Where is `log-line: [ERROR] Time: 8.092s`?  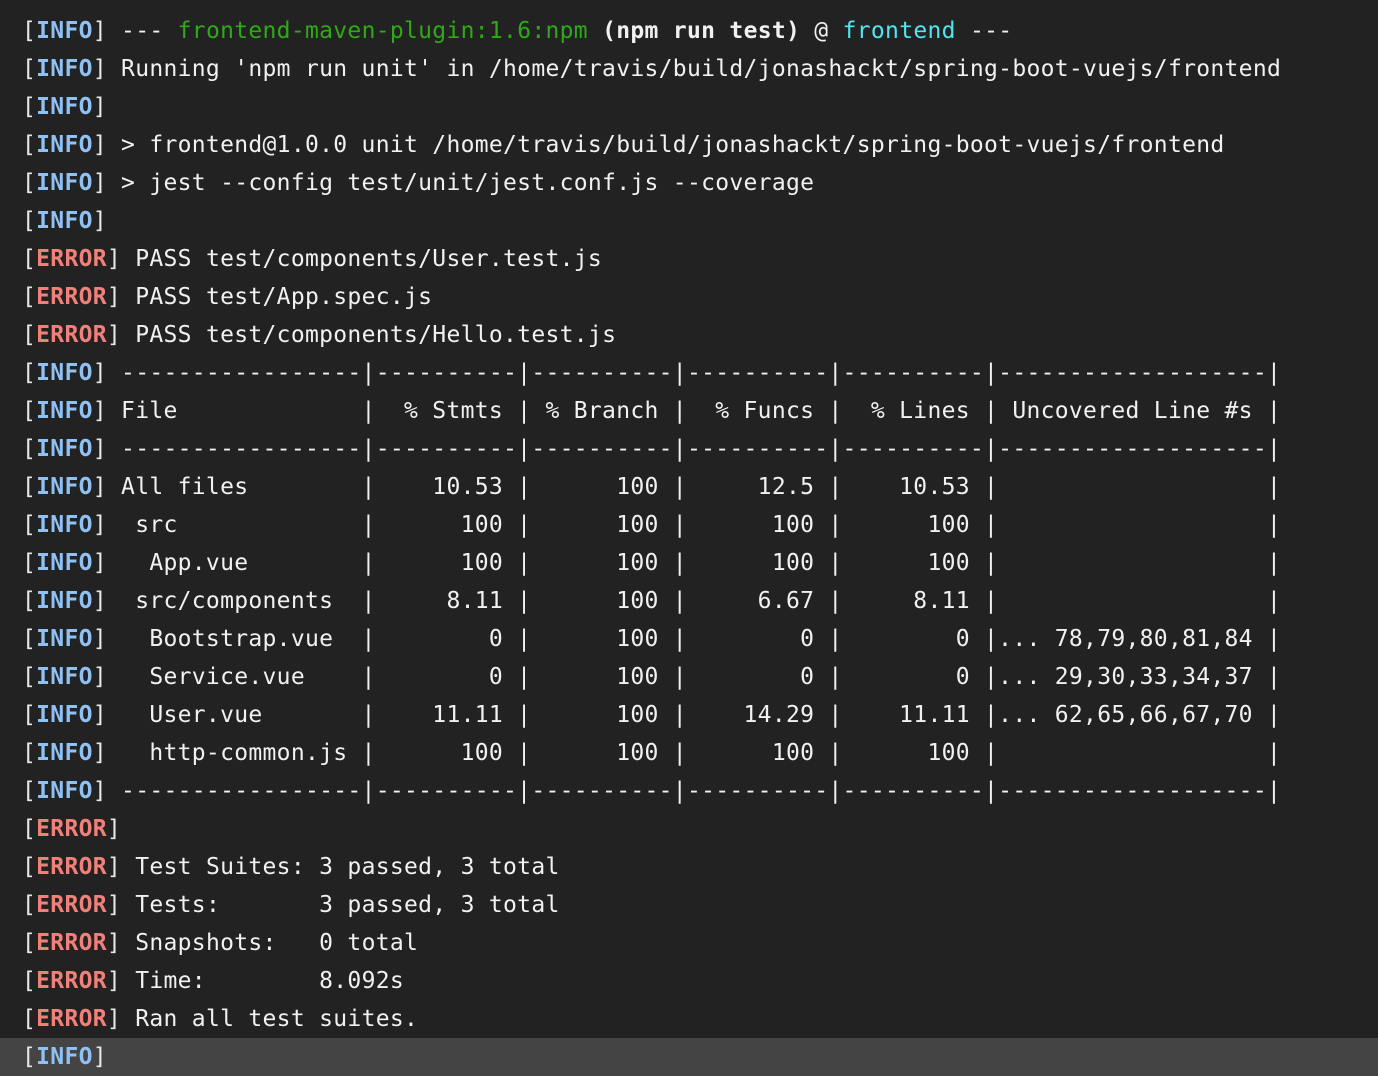
log-line: [ERROR] Time: 8.092s is located at coordinates (213, 981).